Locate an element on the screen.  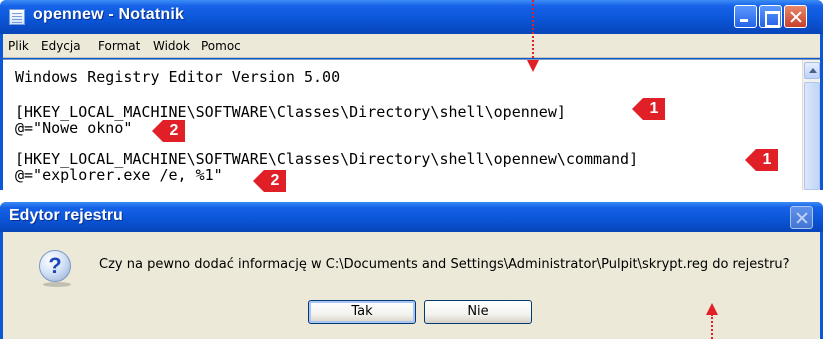
question-icon-shadow is located at coordinates (57, 284).